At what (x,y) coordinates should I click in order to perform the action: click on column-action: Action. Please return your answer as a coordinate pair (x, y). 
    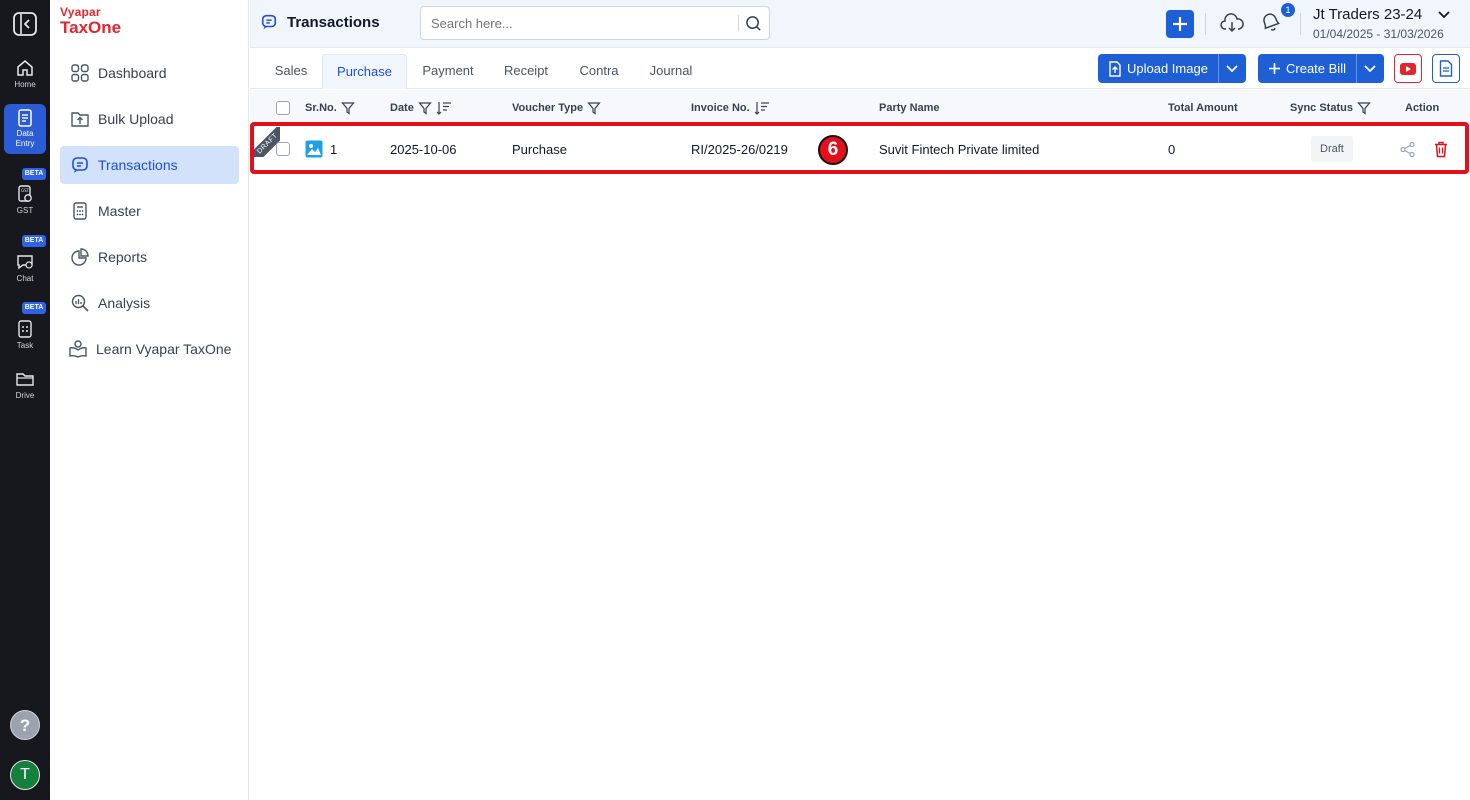
    Looking at the image, I should click on (1422, 108).